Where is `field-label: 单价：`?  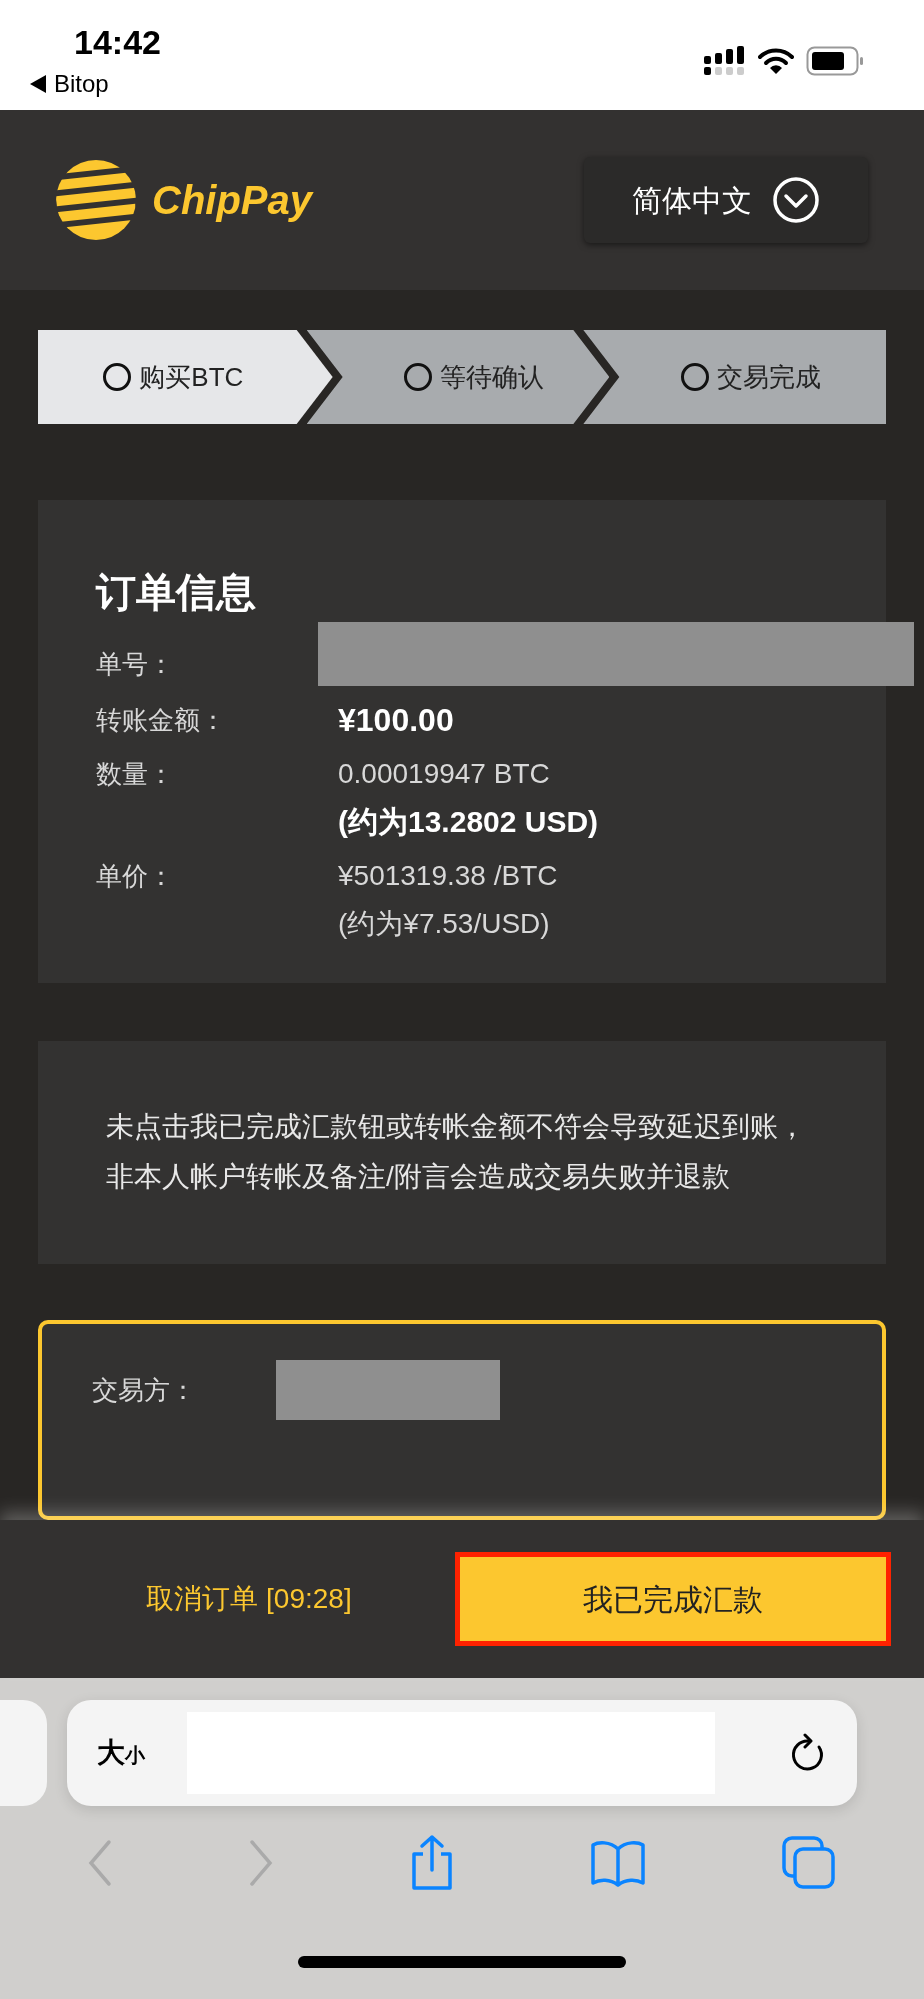
field-label: 单价： is located at coordinates (135, 876).